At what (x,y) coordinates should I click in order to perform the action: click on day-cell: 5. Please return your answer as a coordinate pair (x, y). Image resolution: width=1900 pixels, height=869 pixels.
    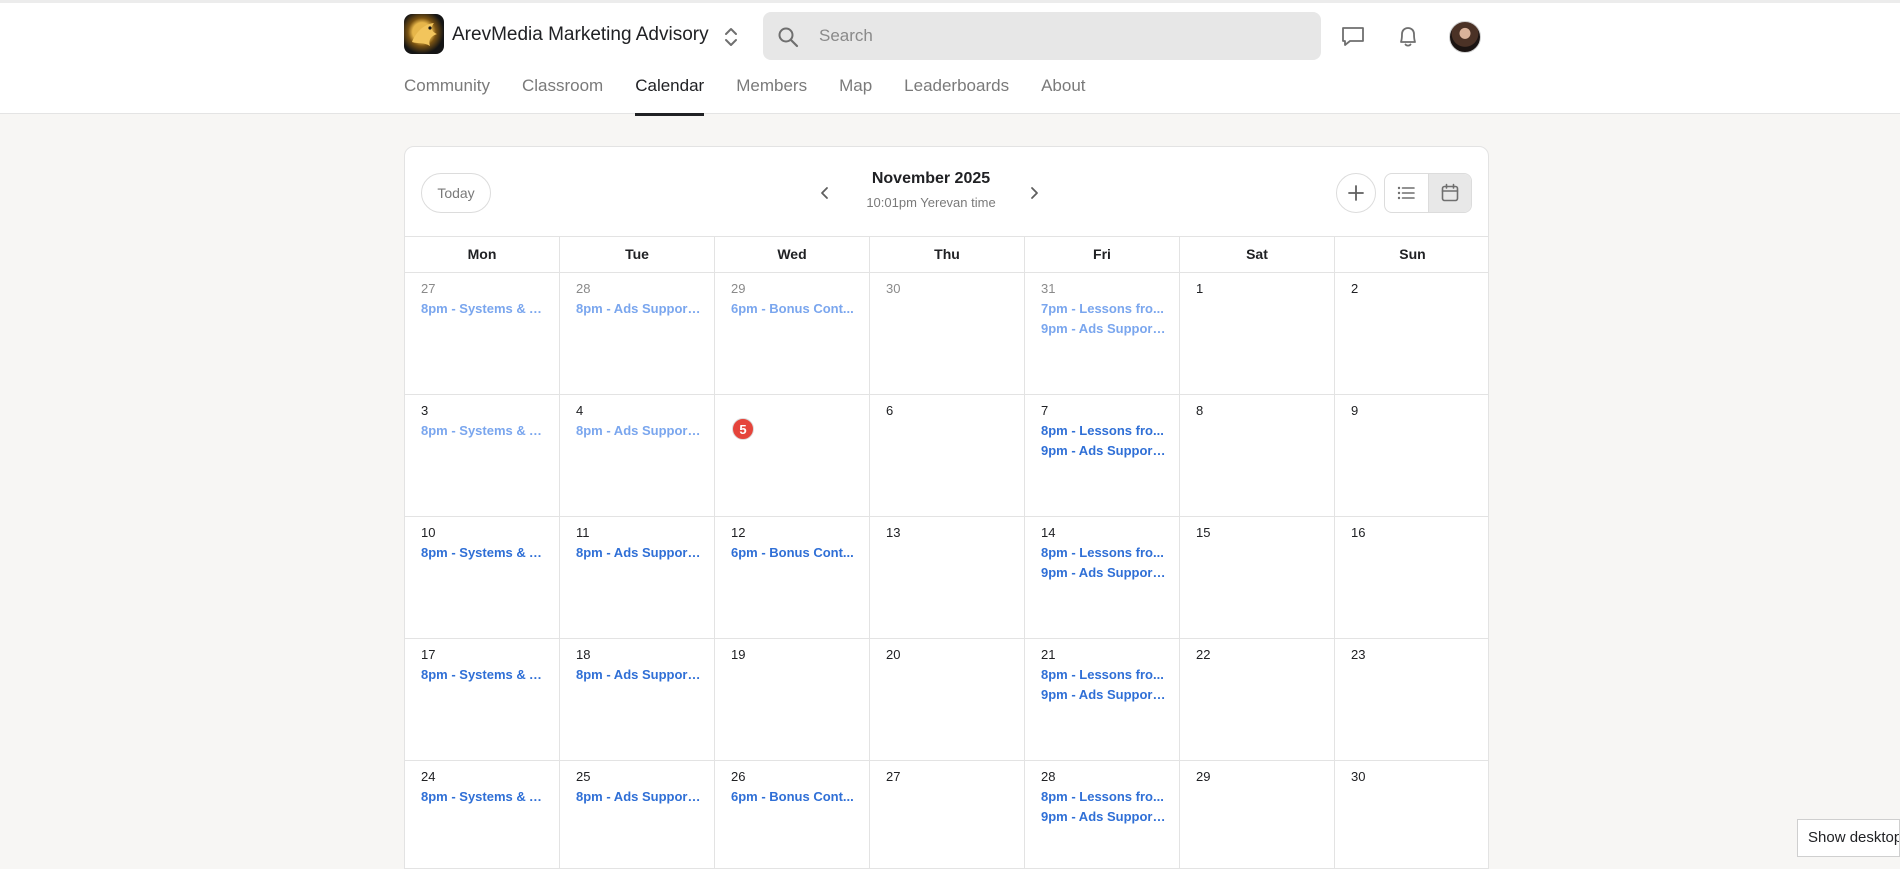
    Looking at the image, I should click on (792, 455).